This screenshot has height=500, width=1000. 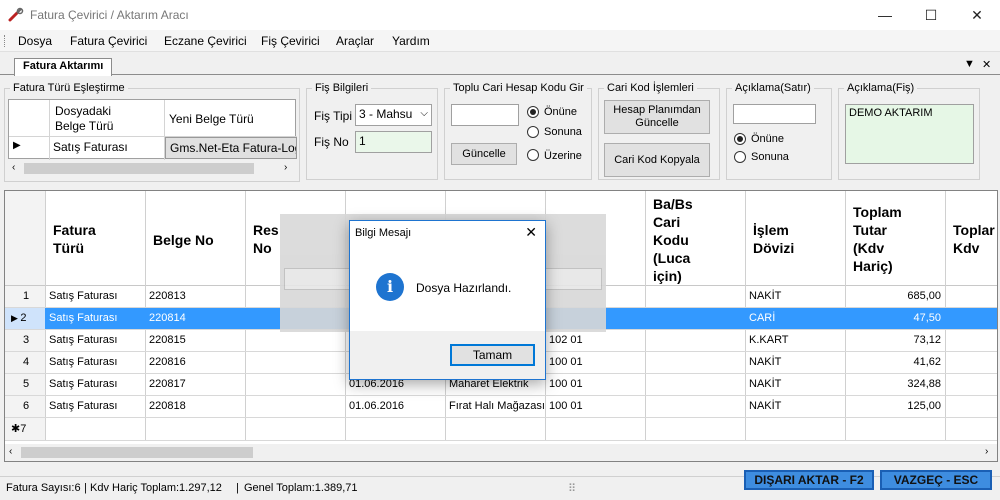 What do you see at coordinates (447, 300) in the screenshot?
I see `info-dialog: Bilgi Mesajı ✕ i Dosya Hazırlandı. Tamam` at bounding box center [447, 300].